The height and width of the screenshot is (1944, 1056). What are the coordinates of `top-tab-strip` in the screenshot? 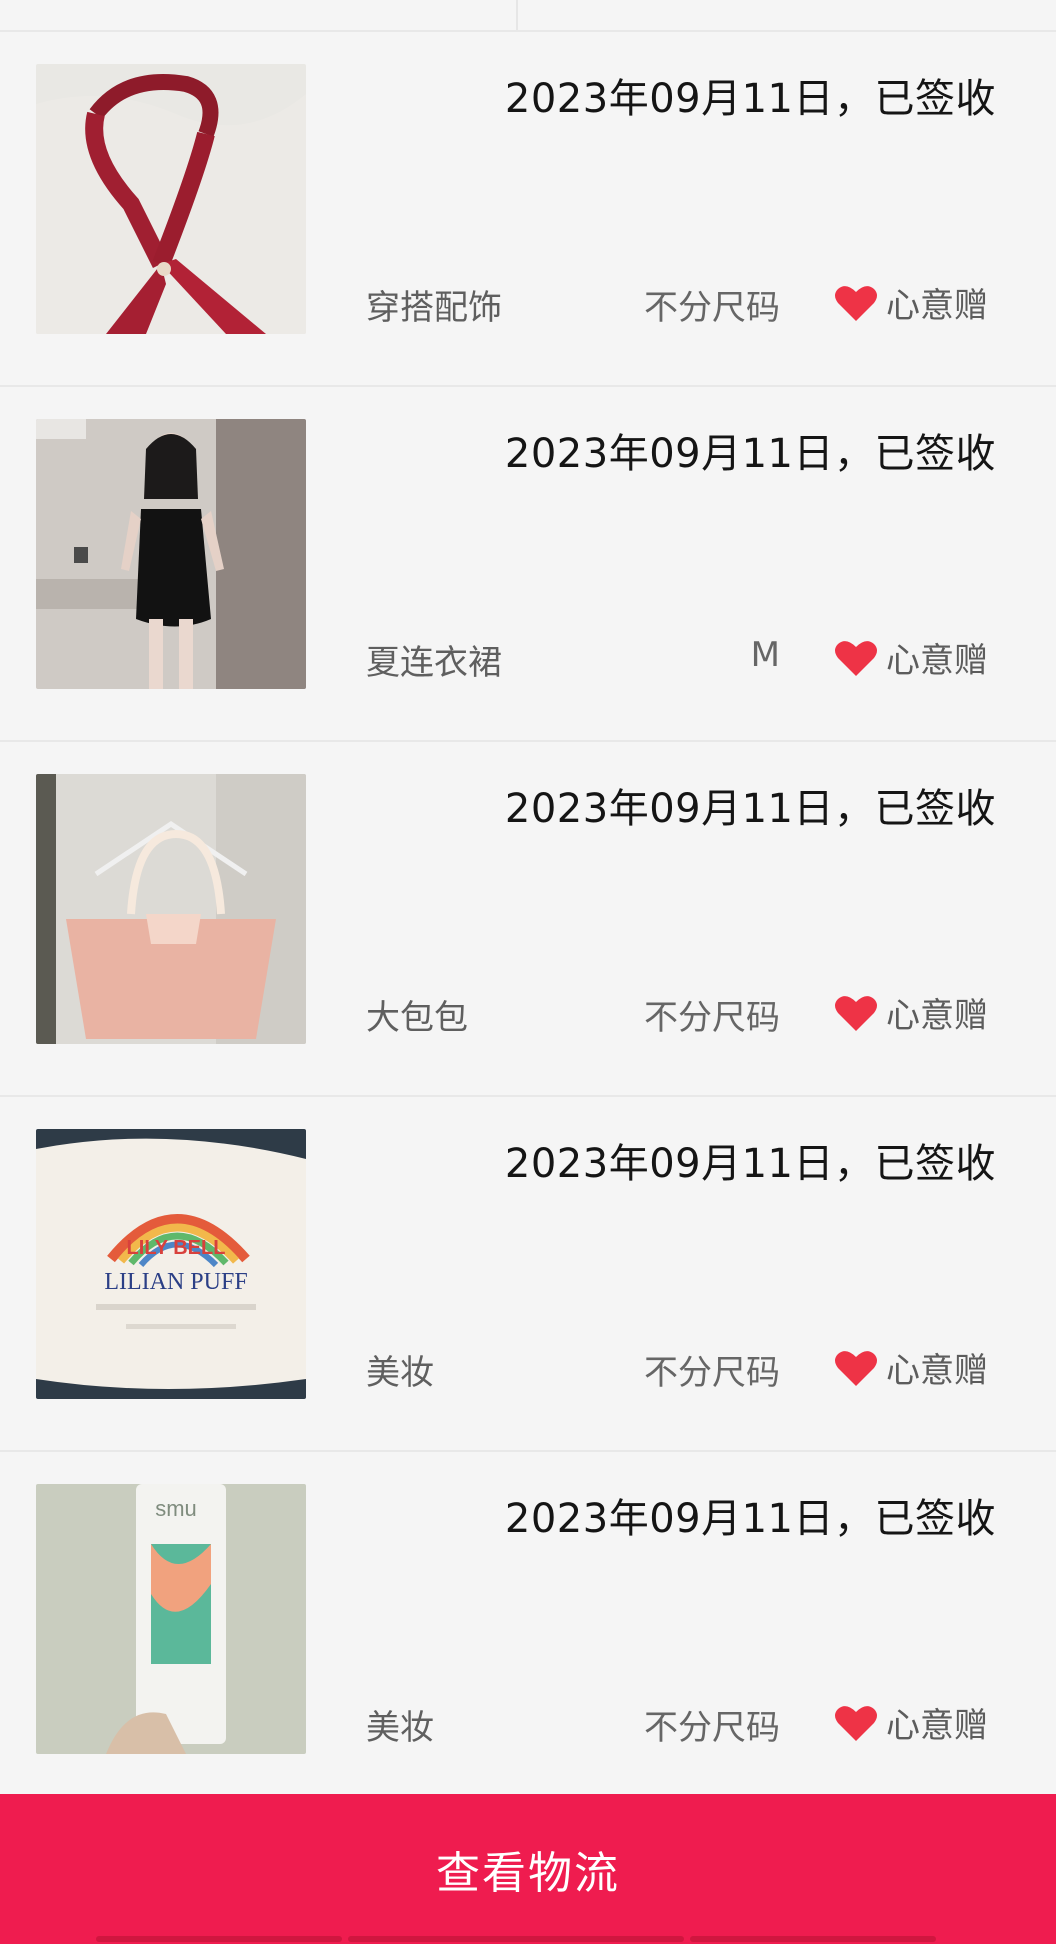 It's located at (528, 16).